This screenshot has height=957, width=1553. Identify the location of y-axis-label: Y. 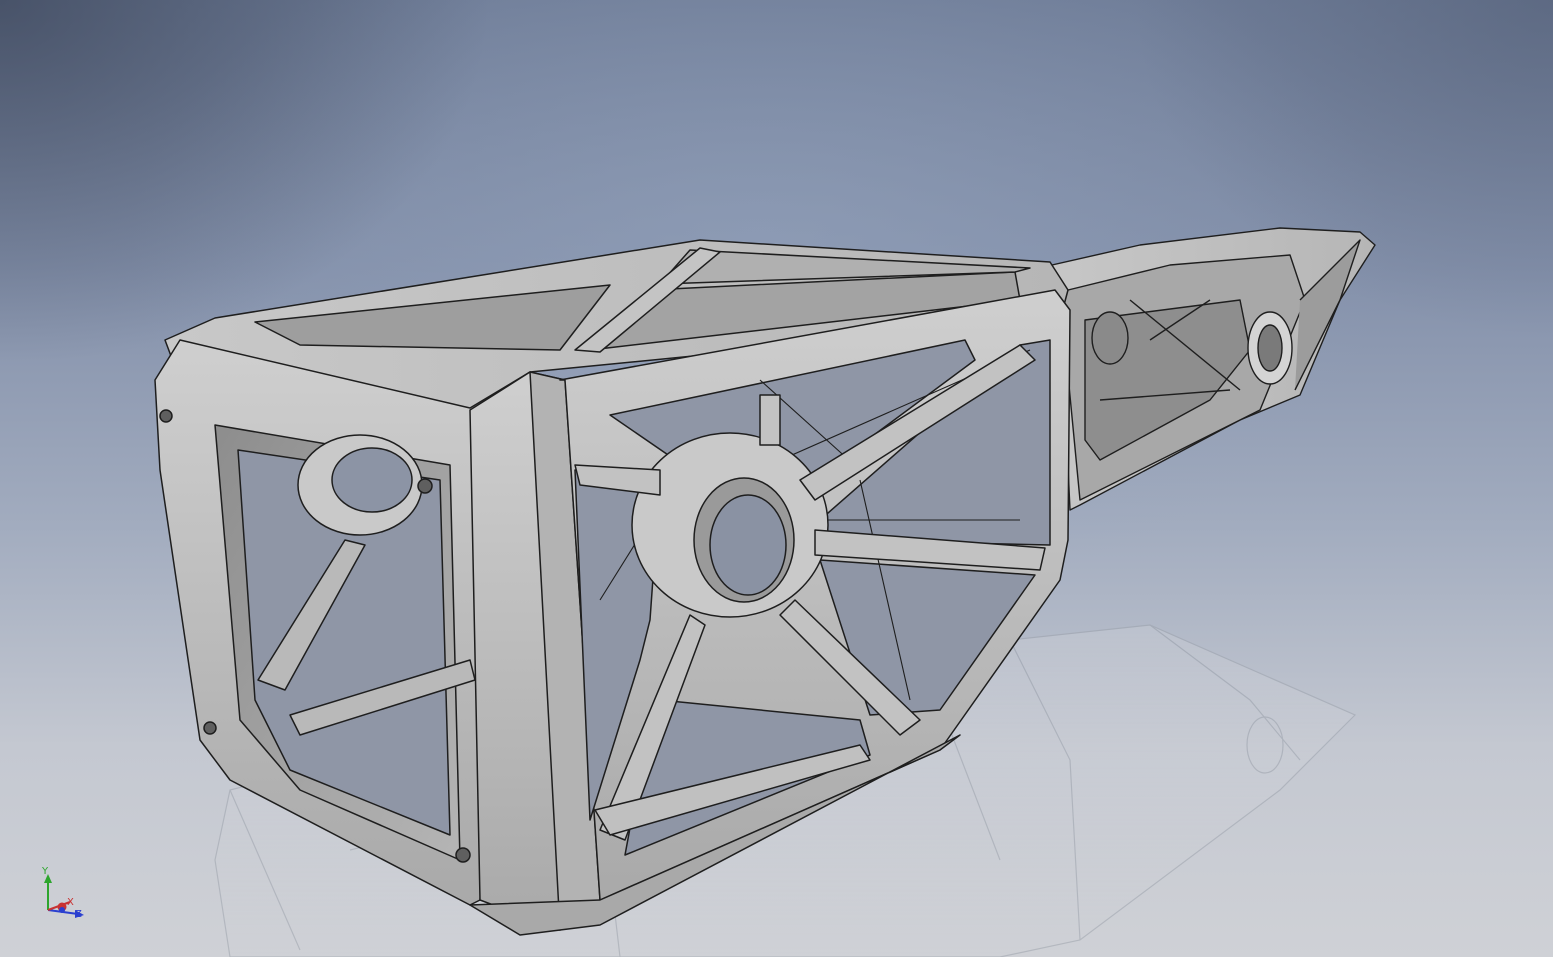
(45, 871).